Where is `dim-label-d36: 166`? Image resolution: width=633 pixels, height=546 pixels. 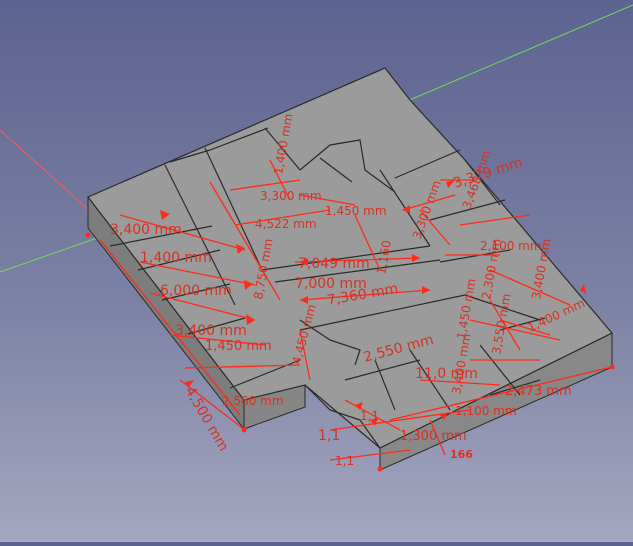
dim-label-d36: 166 is located at coordinates (461, 454).